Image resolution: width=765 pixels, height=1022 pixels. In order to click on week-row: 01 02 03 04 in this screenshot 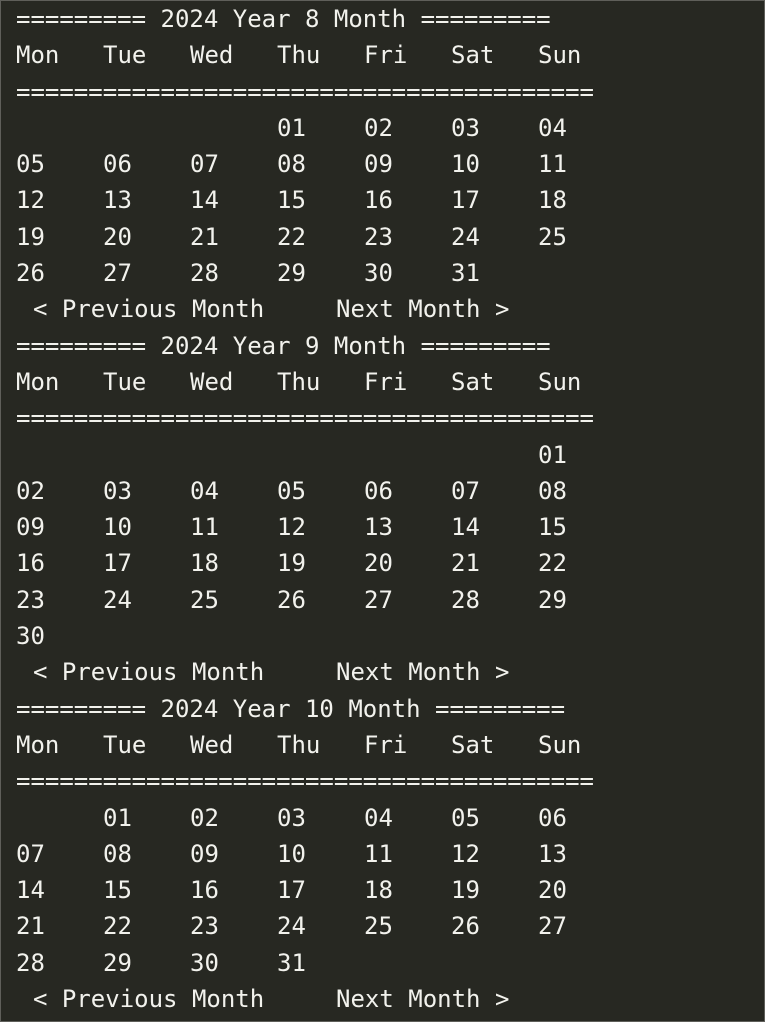, I will do `click(390, 128)`.